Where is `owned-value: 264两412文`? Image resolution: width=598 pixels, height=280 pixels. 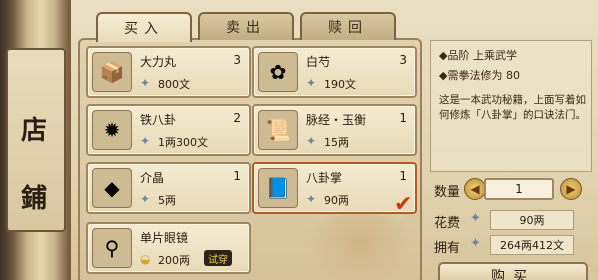
owned-value: 264两412文 is located at coordinates (532, 245).